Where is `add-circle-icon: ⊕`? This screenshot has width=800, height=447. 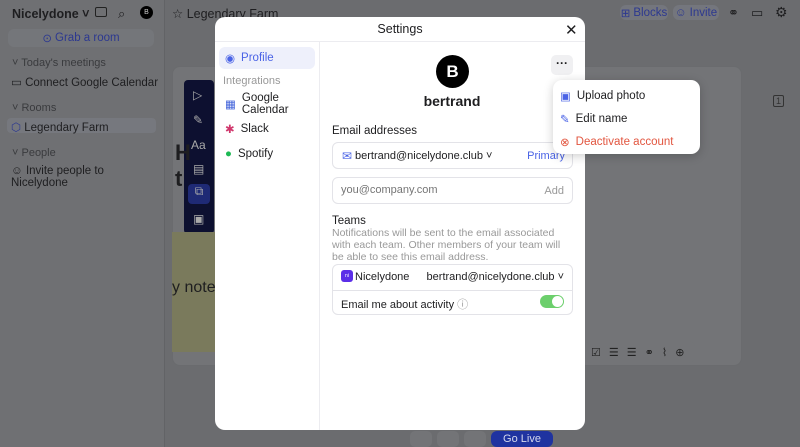
add-circle-icon: ⊕ is located at coordinates (679, 352).